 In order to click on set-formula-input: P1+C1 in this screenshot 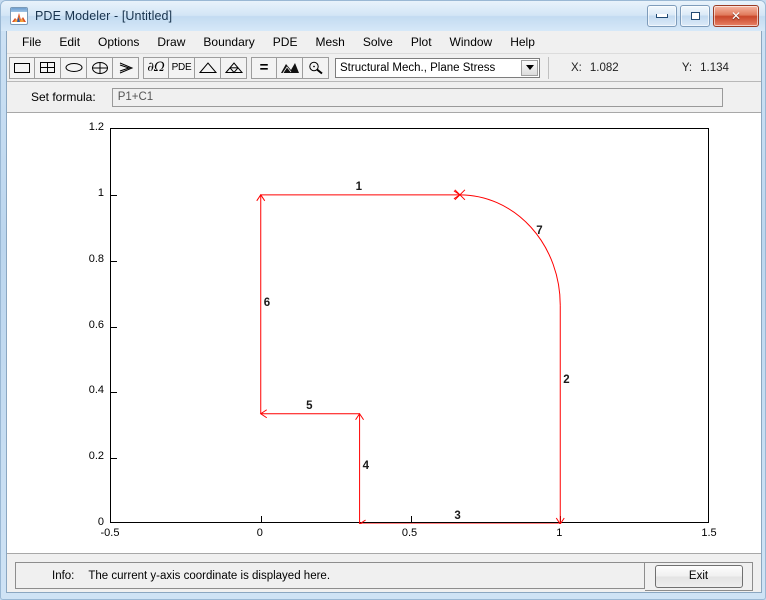, I will do `click(417, 97)`.